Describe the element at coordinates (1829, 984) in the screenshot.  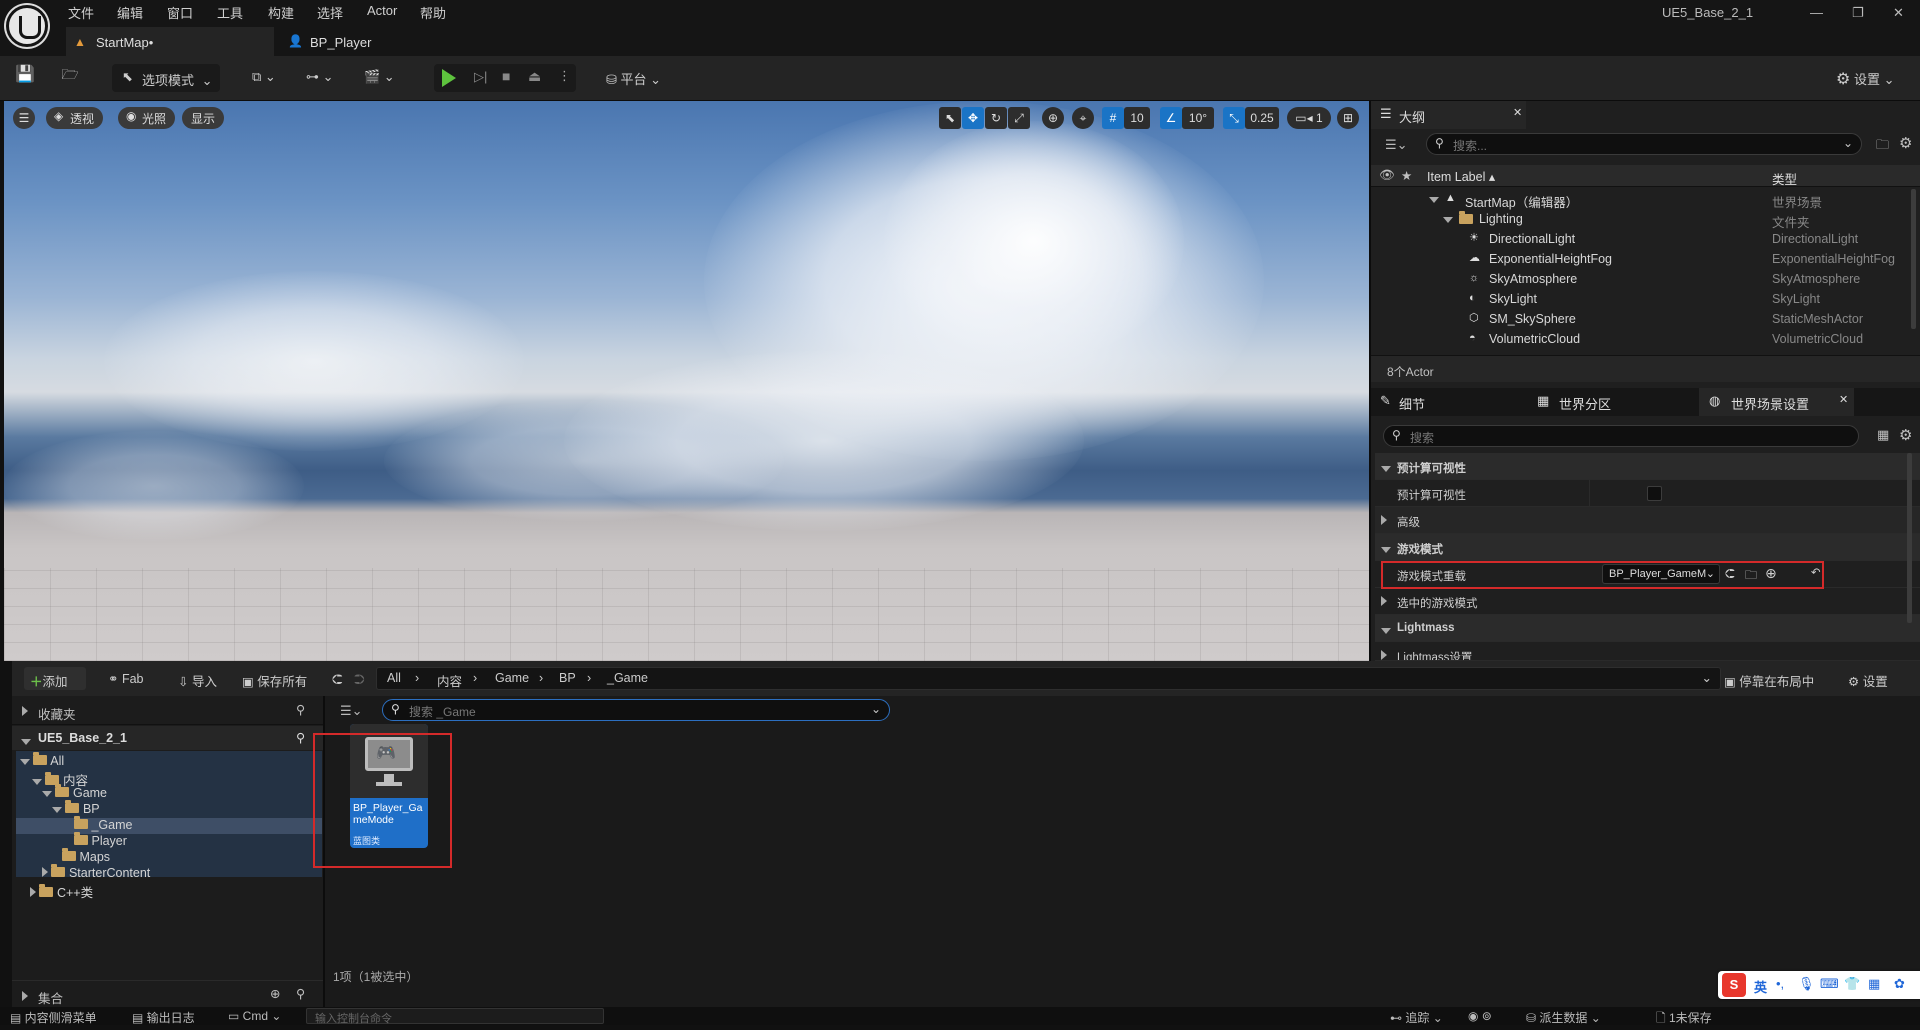
I see `keyboard-icon: ⌨` at that location.